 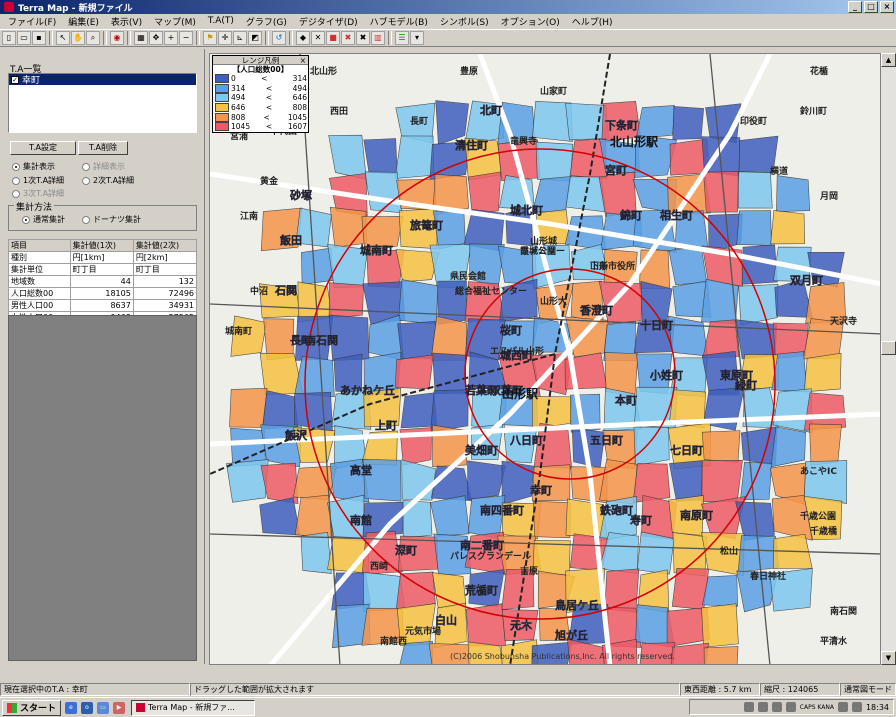 What do you see at coordinates (417, 38) in the screenshot?
I see `dropdown-arrow-icon: ▾` at bounding box center [417, 38].